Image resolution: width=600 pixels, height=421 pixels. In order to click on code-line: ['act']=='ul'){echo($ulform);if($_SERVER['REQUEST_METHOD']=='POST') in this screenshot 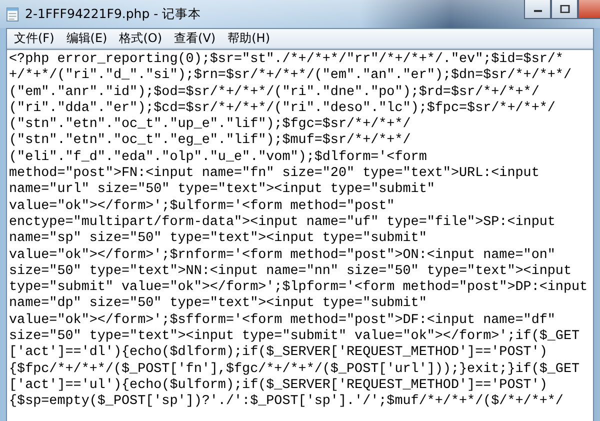, I will do `click(278, 386)`.